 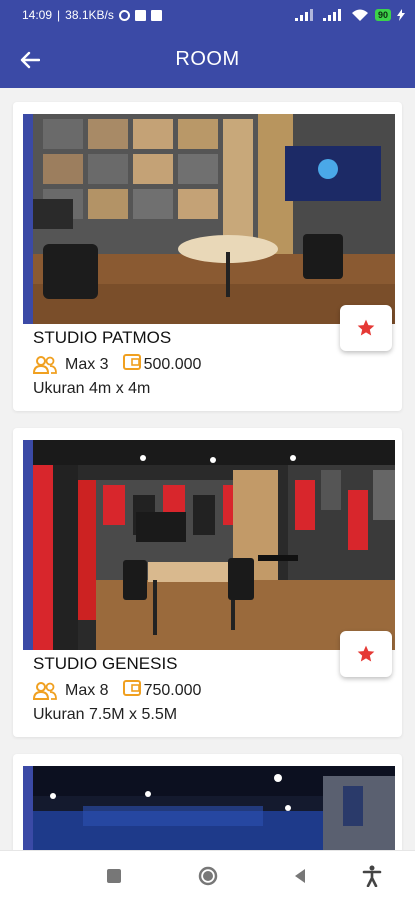 I want to click on studio-photo, so click(x=209, y=808).